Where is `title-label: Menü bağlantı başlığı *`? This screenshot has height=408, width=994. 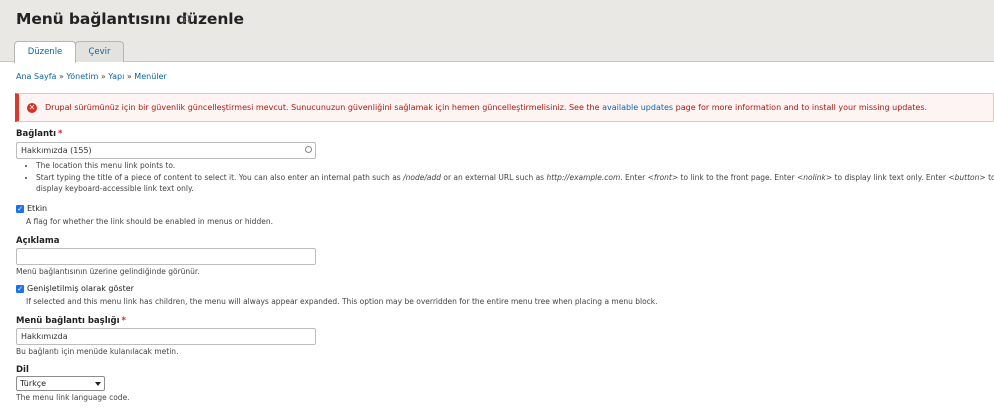
title-label: Menü bağlantı başlığı * is located at coordinates (71, 321).